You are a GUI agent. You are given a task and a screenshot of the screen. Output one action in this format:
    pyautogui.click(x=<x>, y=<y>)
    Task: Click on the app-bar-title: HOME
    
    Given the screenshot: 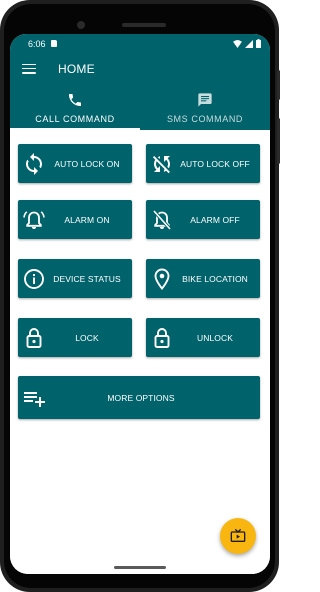 What is the action you would take?
    pyautogui.click(x=76, y=68)
    